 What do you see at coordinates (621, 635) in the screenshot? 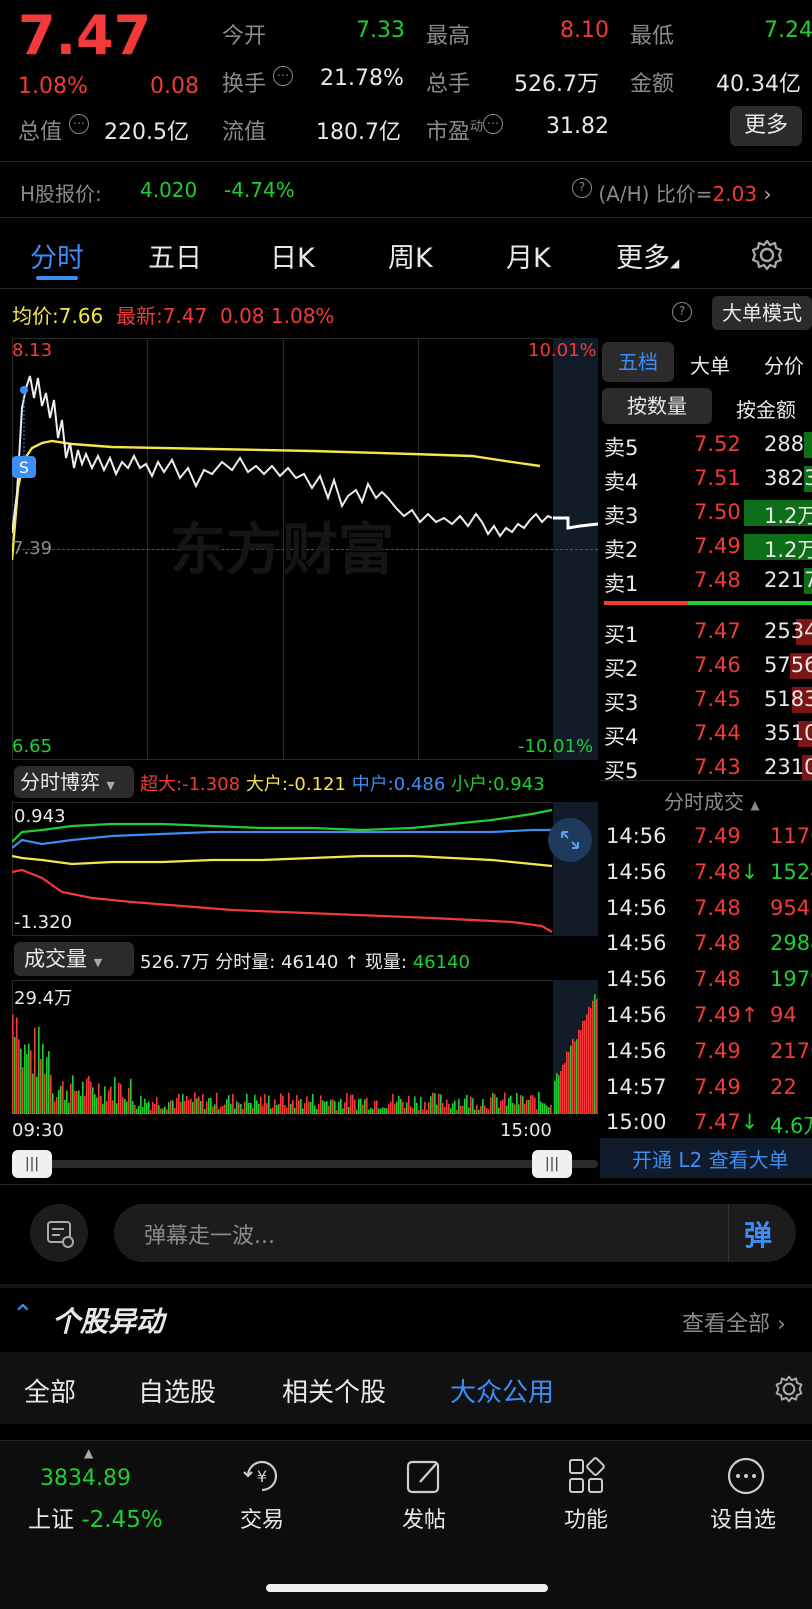
I see `bid-level-label: 买1` at bounding box center [621, 635].